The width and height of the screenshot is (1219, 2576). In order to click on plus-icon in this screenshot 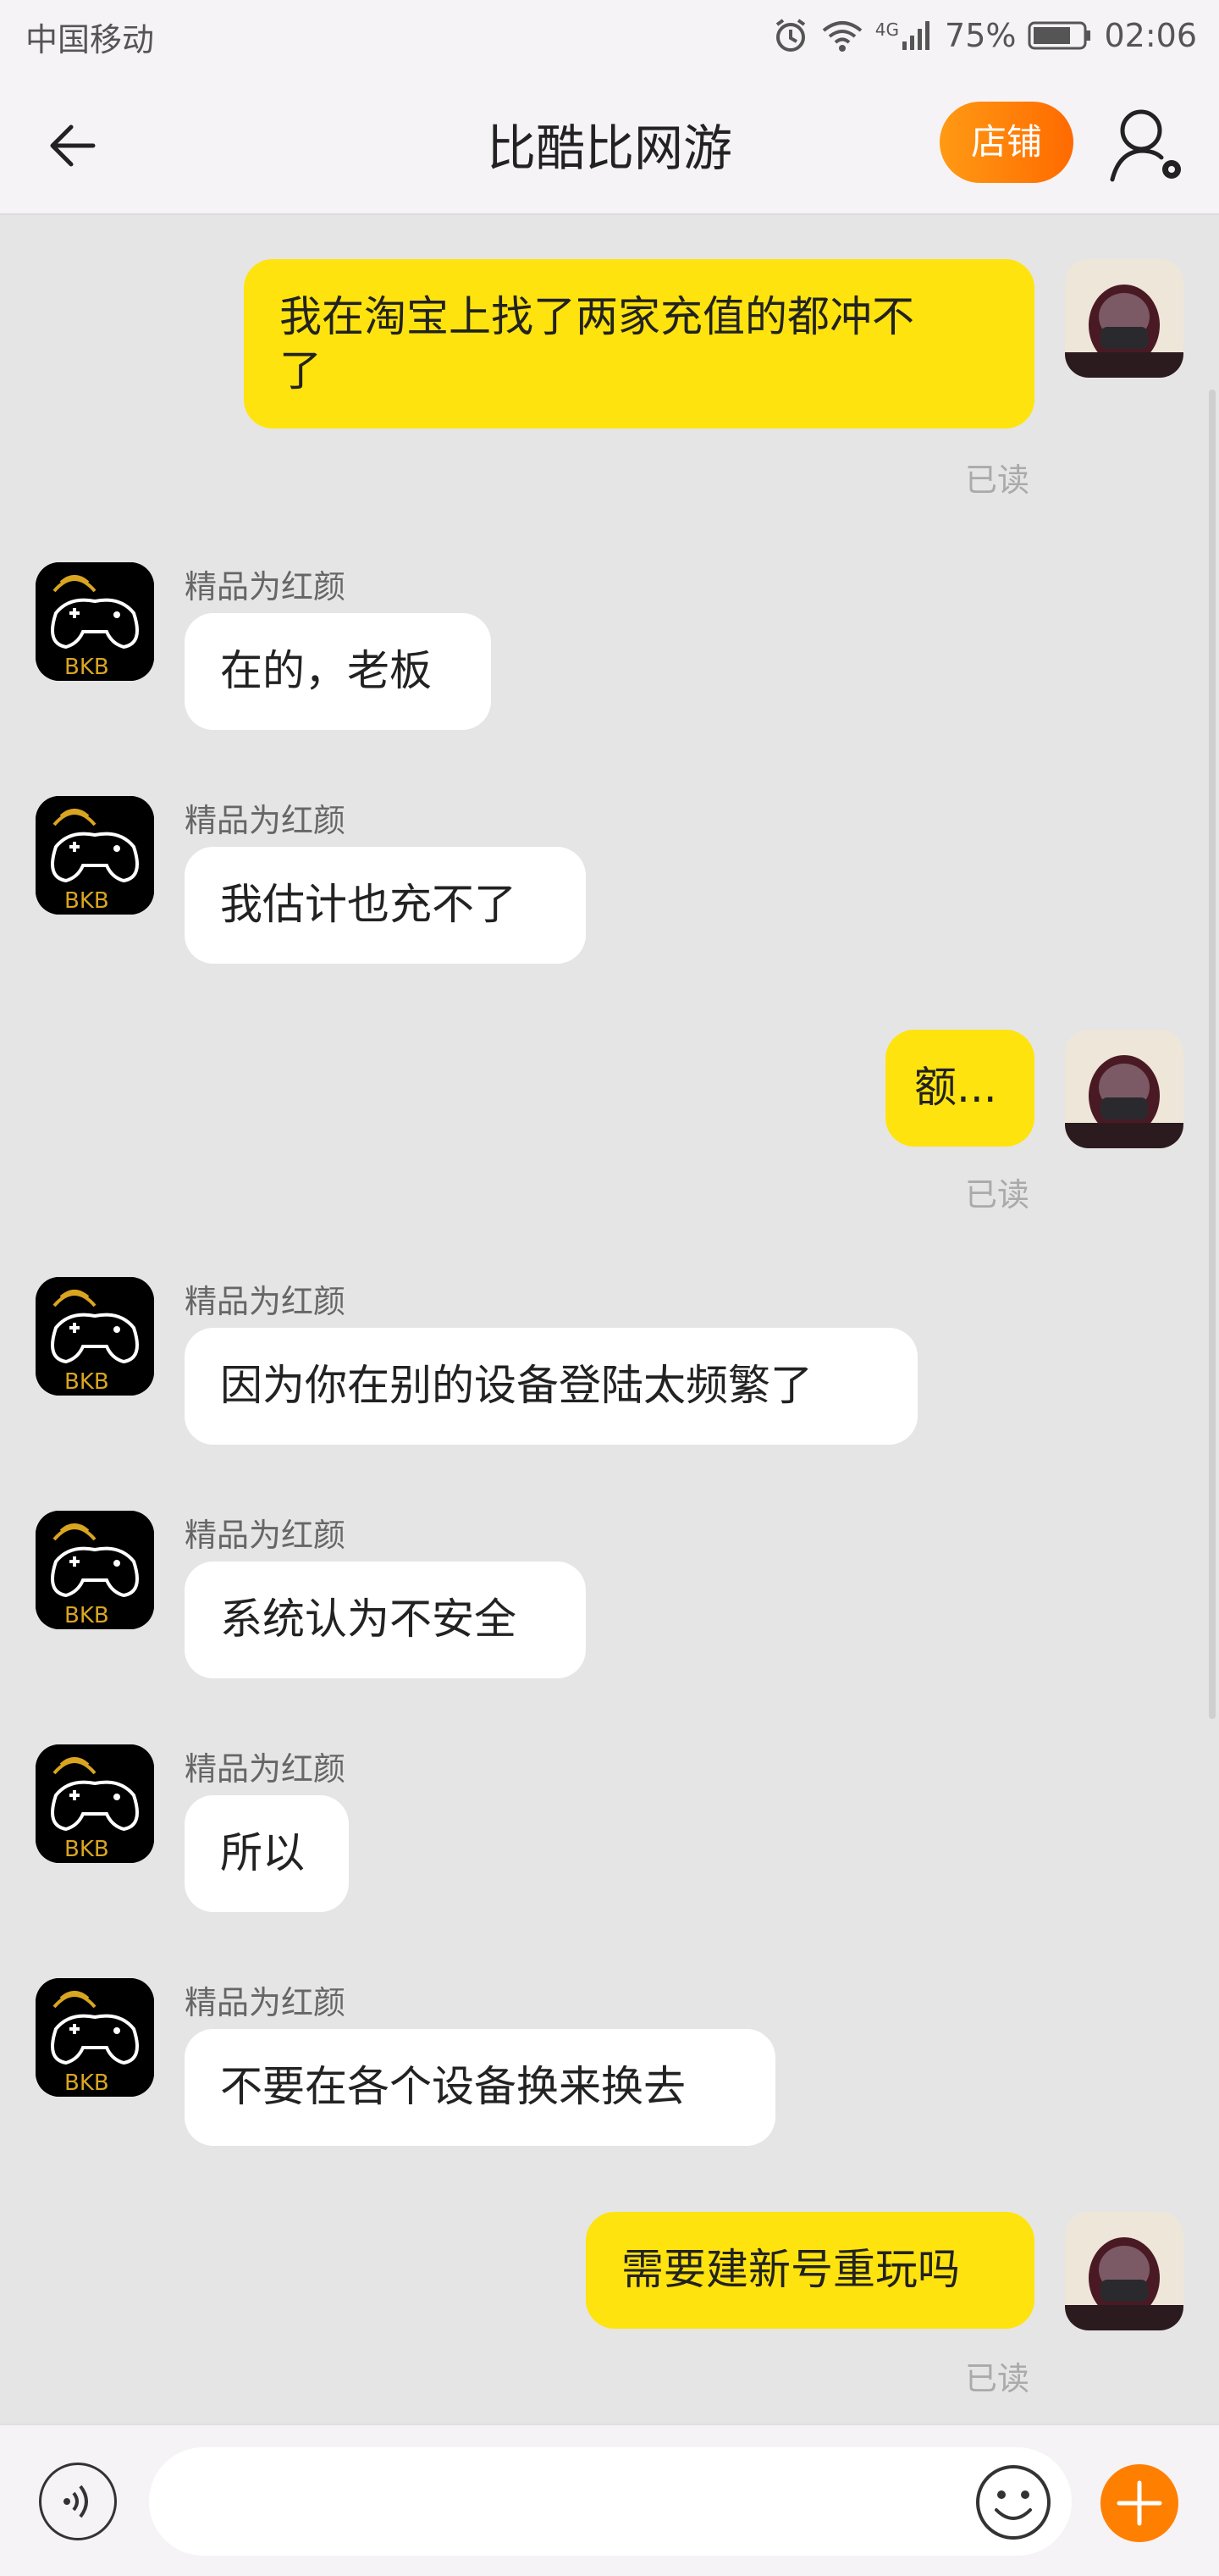, I will do `click(1139, 2503)`.